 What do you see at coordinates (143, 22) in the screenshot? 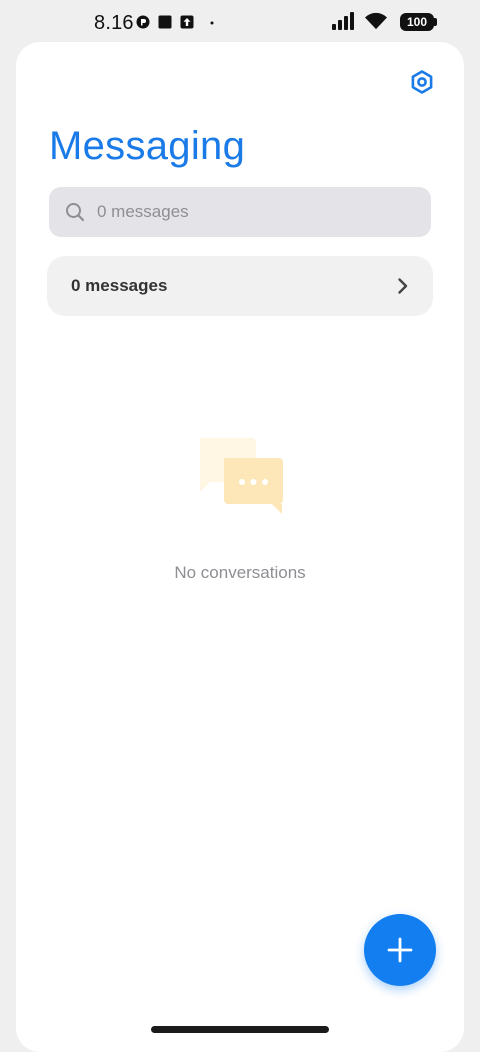
I see `notification-icon` at bounding box center [143, 22].